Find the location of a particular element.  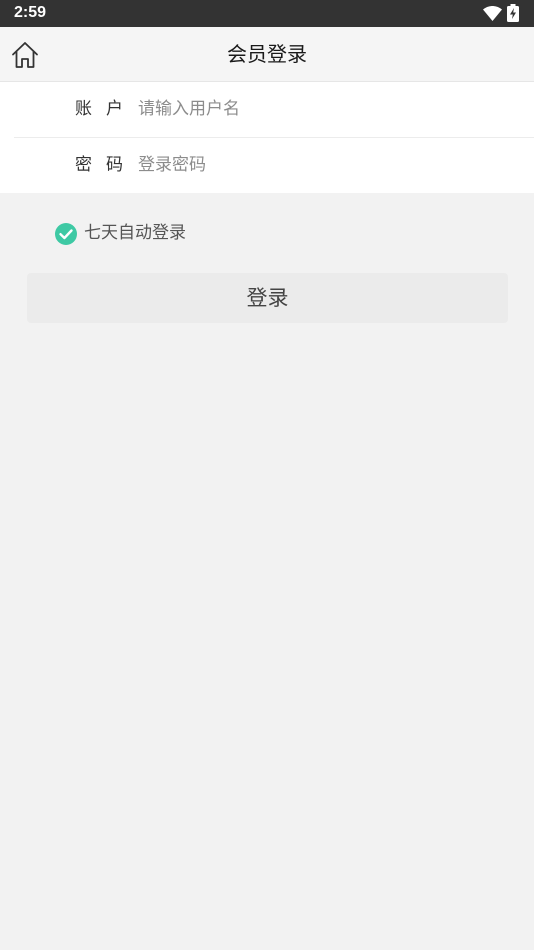

password-label: 密码 is located at coordinates (99, 165).